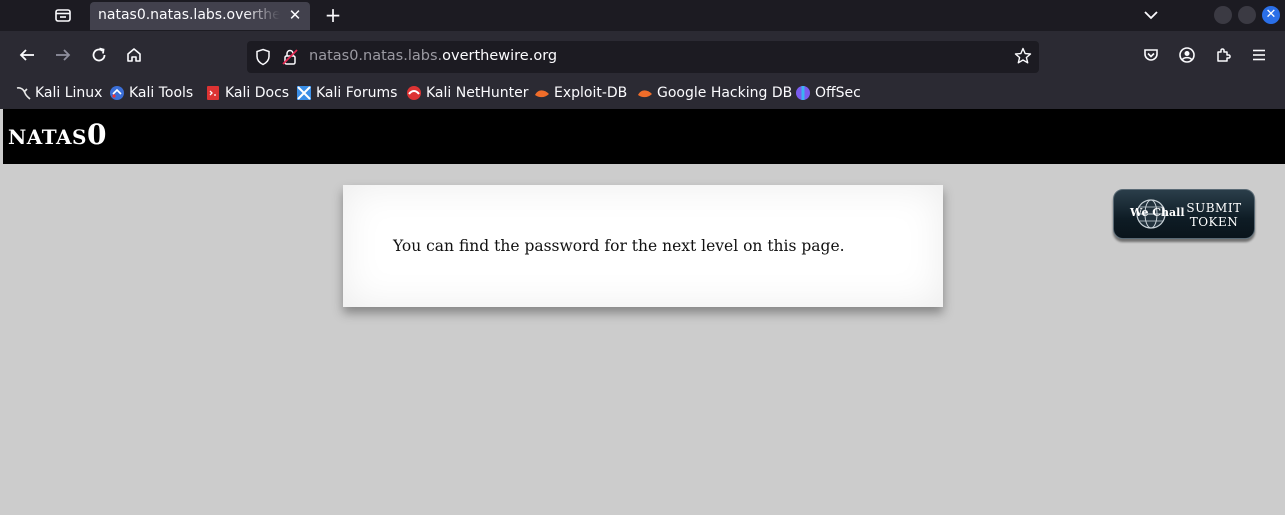 The image size is (1285, 515). Describe the element at coordinates (1187, 55) in the screenshot. I see `account-icon` at that location.